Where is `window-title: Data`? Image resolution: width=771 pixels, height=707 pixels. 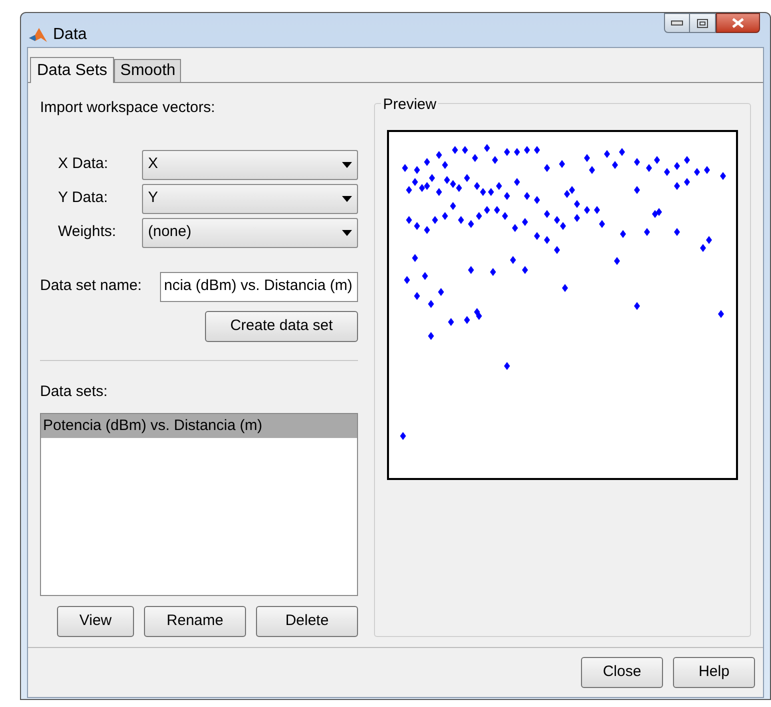
window-title: Data is located at coordinates (70, 35).